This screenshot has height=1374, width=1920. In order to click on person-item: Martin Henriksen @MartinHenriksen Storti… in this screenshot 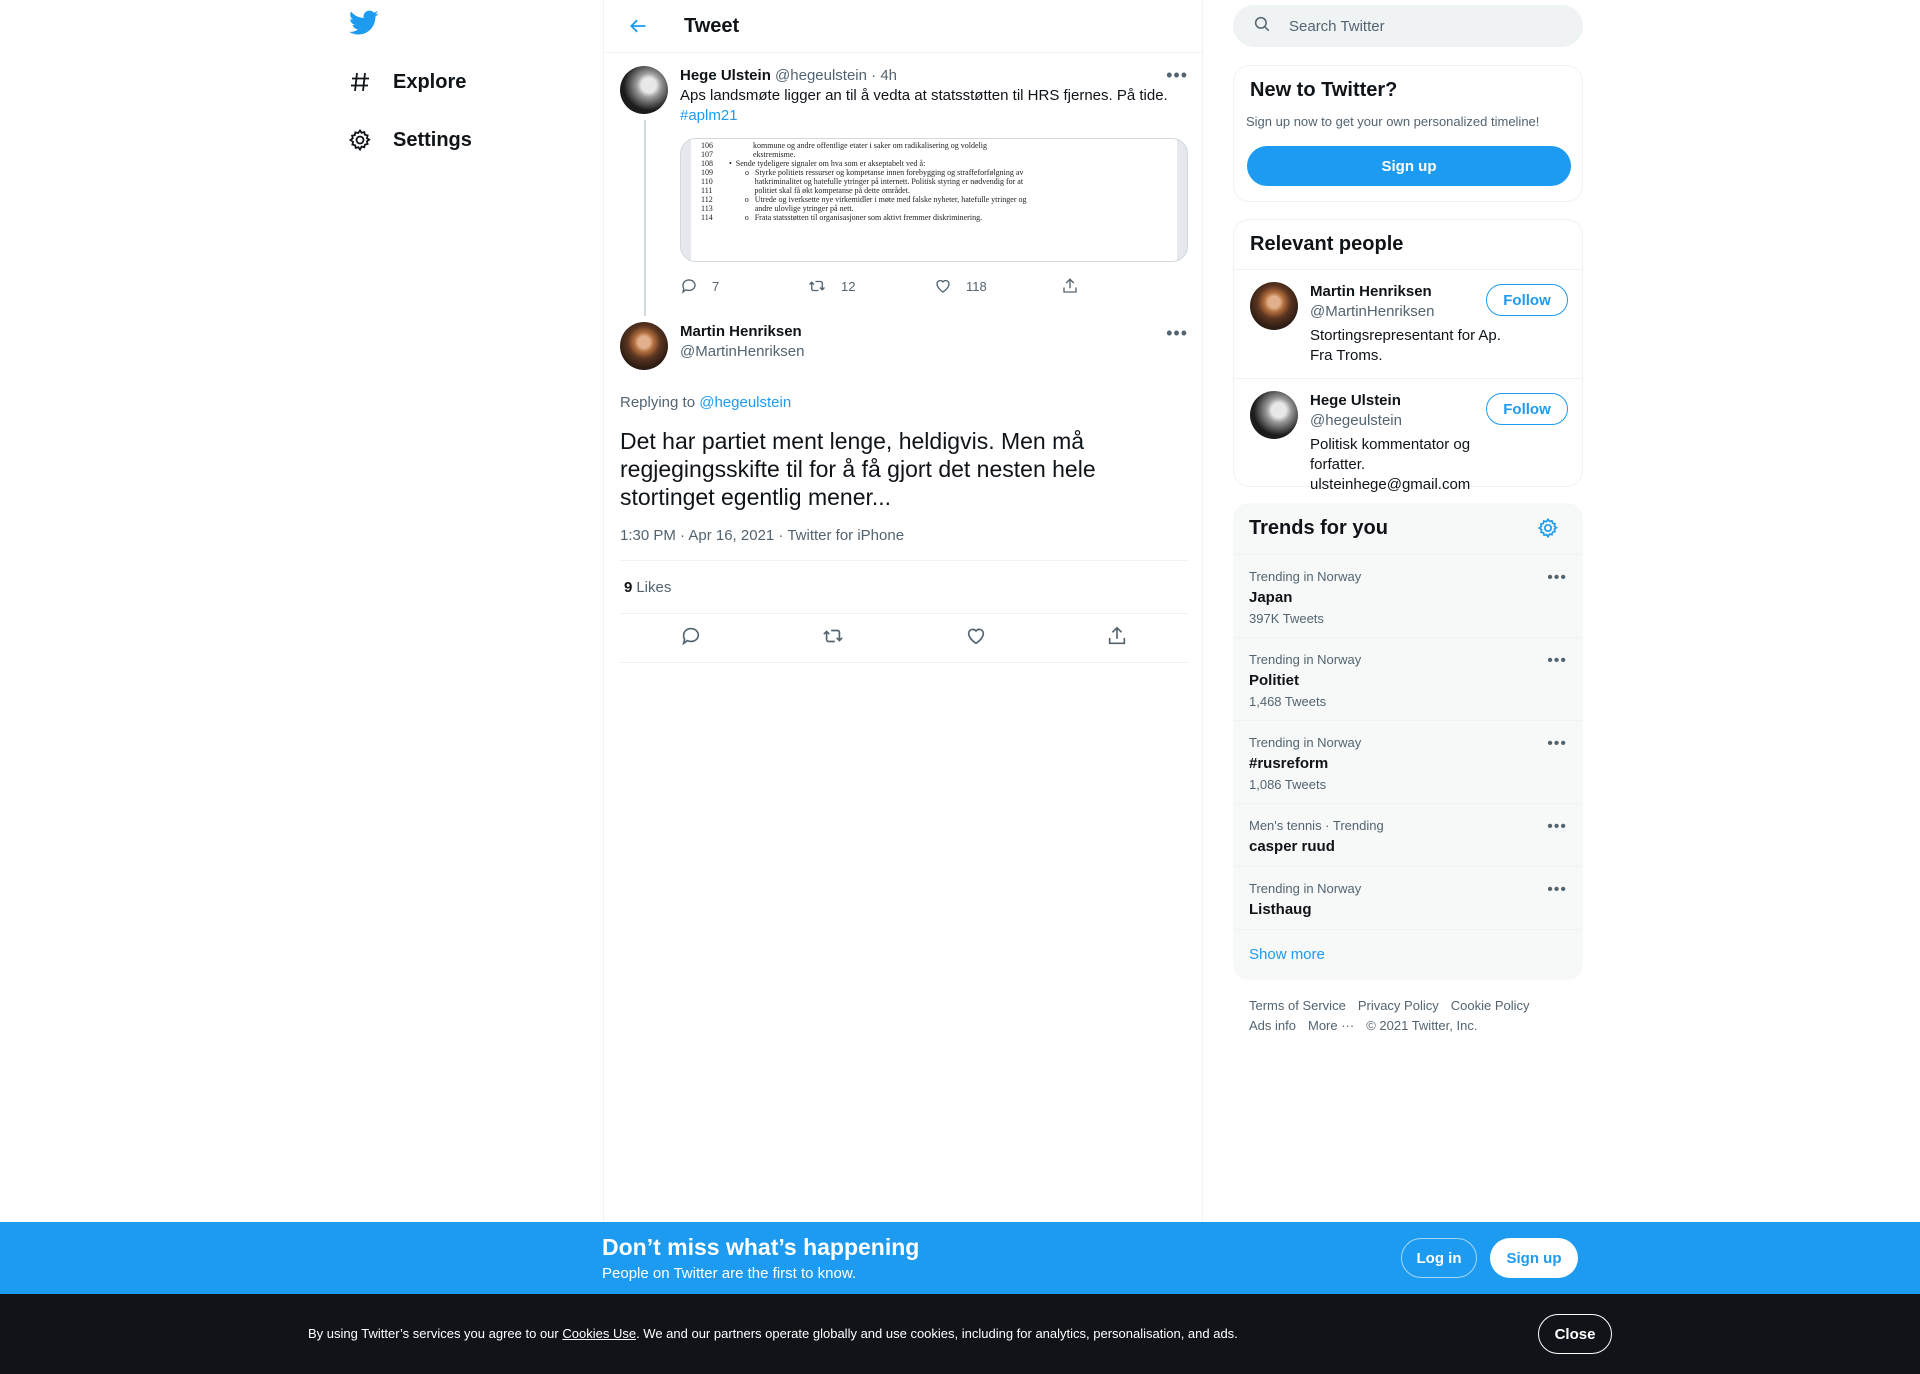, I will do `click(1409, 327)`.